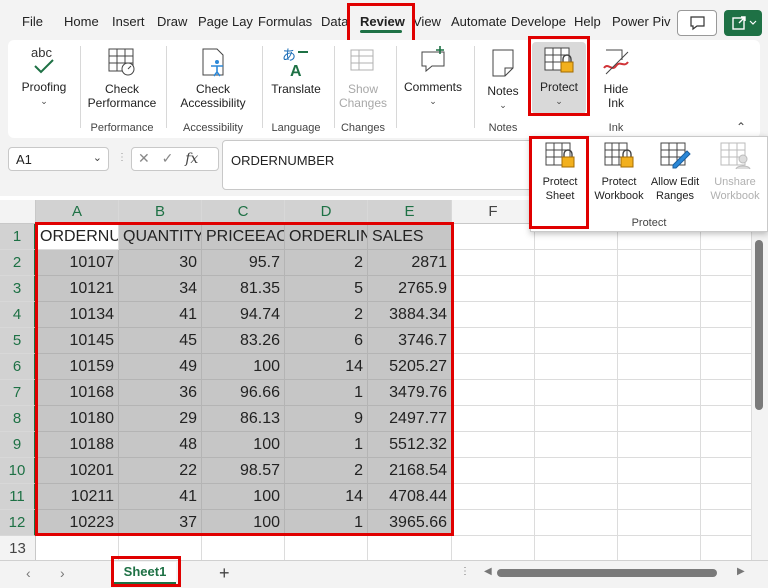 Image resolution: width=768 pixels, height=588 pixels. What do you see at coordinates (243, 341) in the screenshot?
I see `table-cell: 83.26` at bounding box center [243, 341].